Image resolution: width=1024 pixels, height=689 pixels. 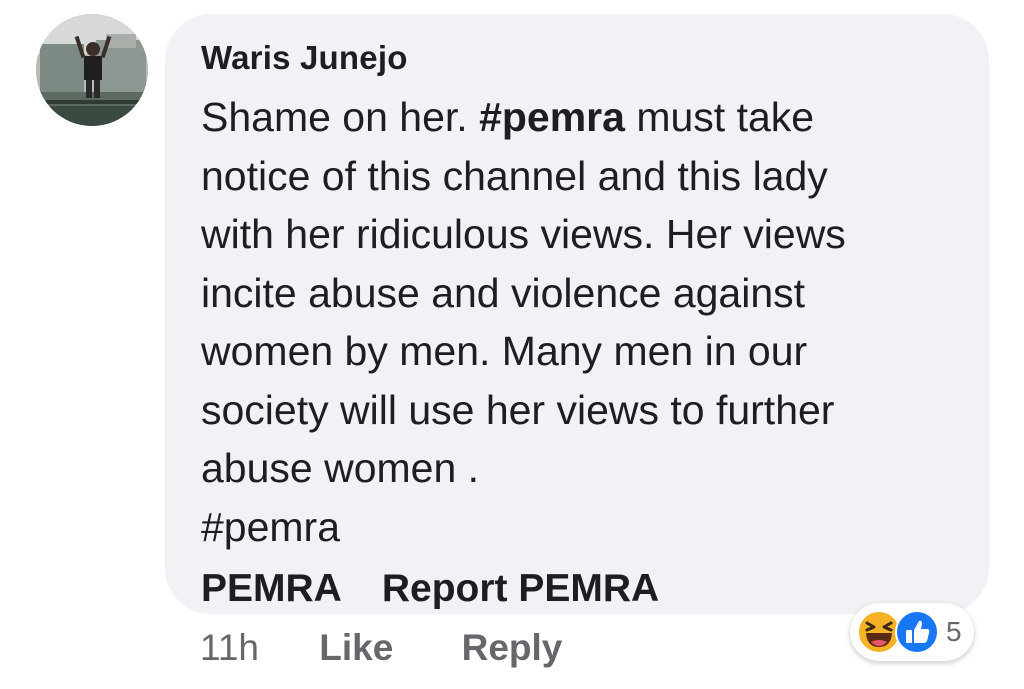 I want to click on avatar, so click(x=92, y=70).